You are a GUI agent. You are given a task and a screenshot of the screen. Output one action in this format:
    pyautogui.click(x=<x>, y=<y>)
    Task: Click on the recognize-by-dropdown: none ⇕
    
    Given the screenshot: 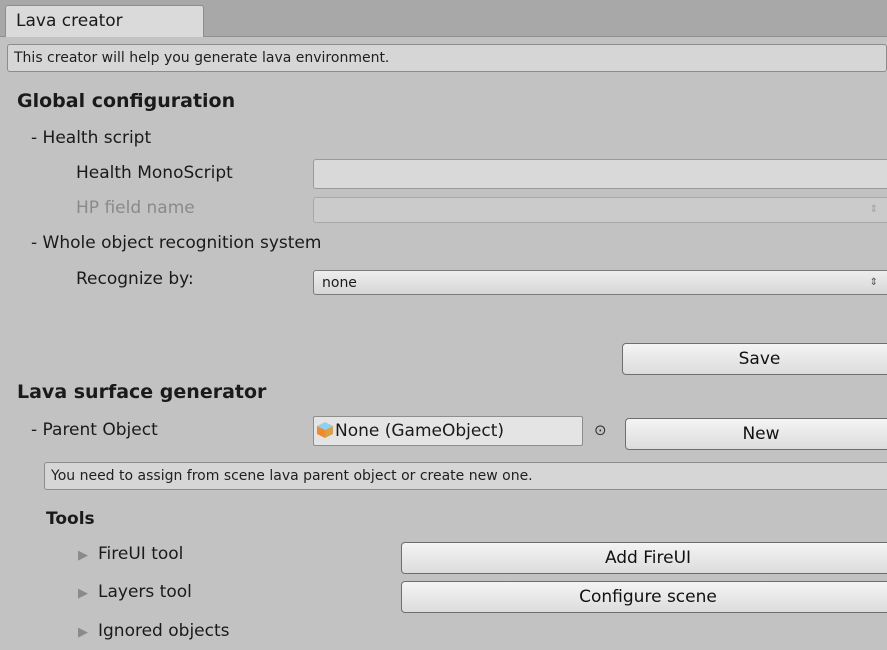 What is the action you would take?
    pyautogui.click(x=600, y=282)
    